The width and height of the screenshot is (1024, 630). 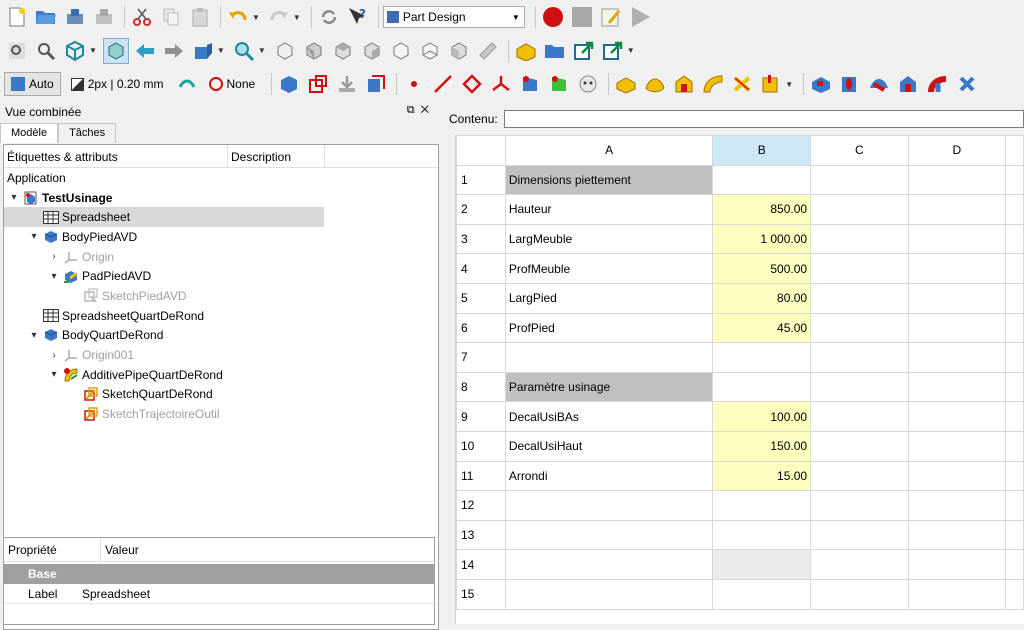 I want to click on fit-all-icon, so click(x=17, y=51).